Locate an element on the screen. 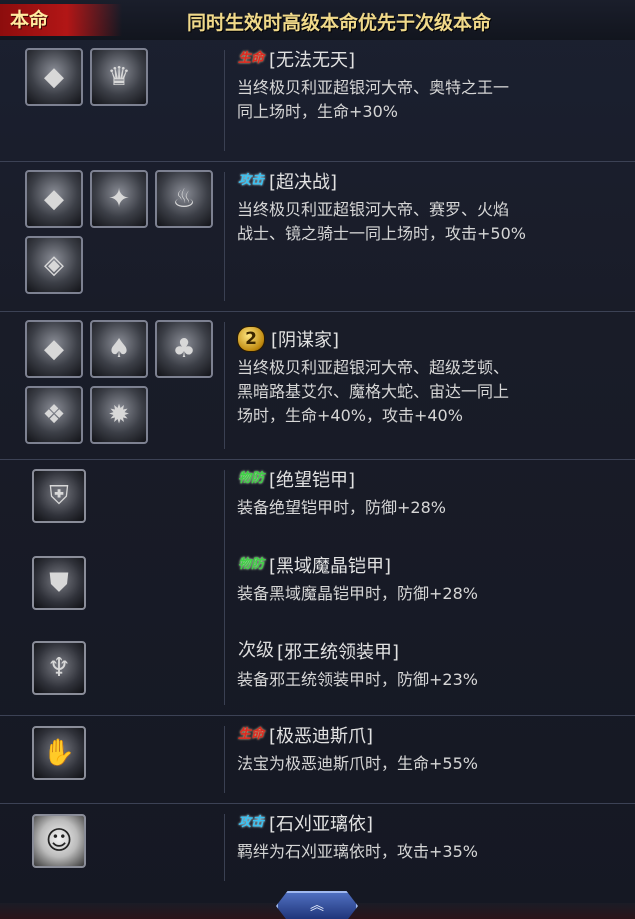 This screenshot has width=635, height=919. bond-description: 法宝为极恶迪斯爪时，生命+55% is located at coordinates (432, 764).